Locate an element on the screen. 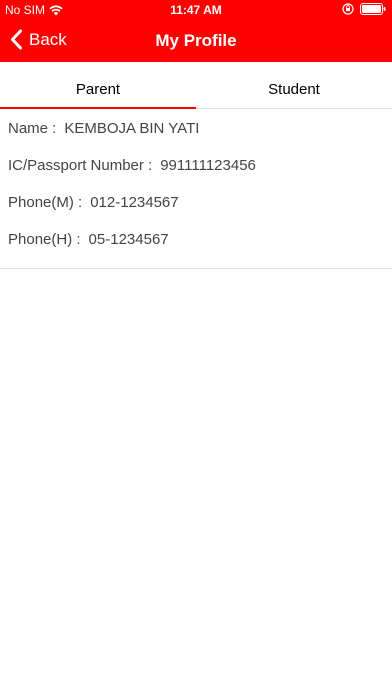 Image resolution: width=392 pixels, height=696 pixels. name-row: Name : KEMBOJA BIN YATI is located at coordinates (196, 128).